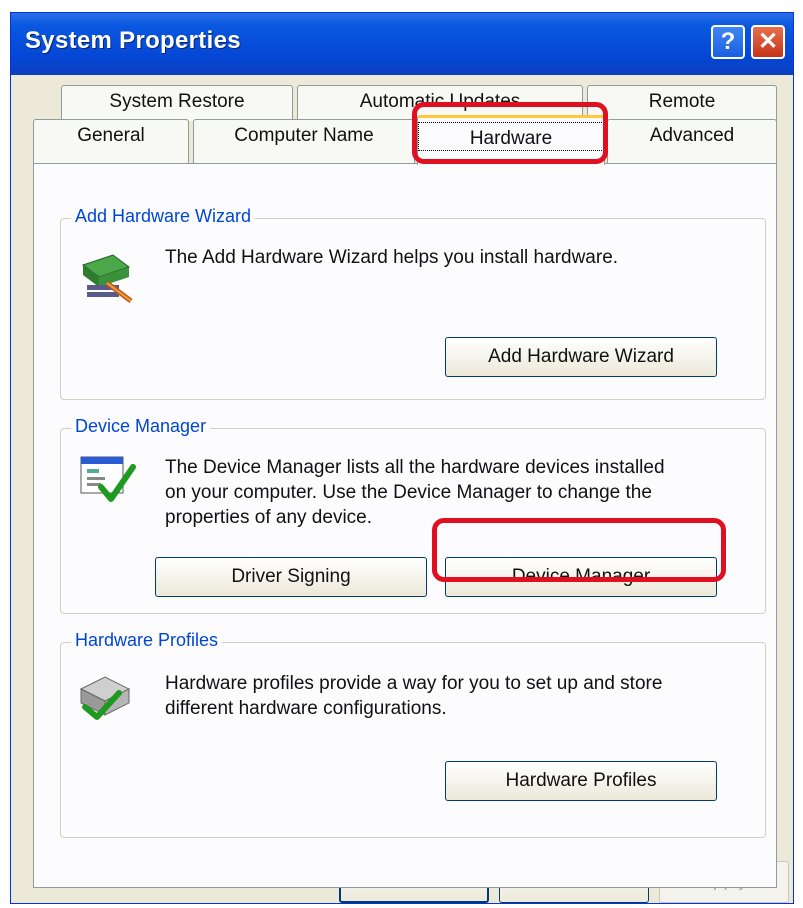  I want to click on close-button: ✕, so click(768, 42).